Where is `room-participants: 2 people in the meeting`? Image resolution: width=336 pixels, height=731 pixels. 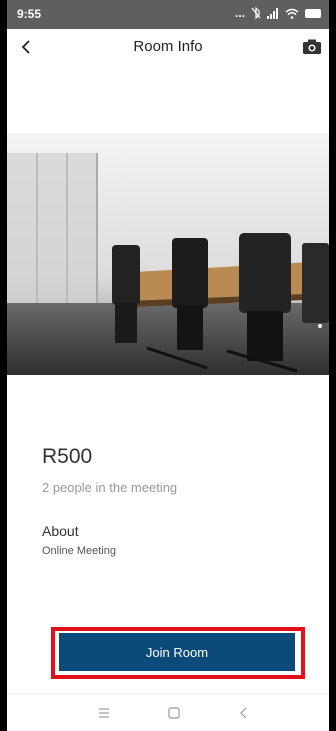
room-participants: 2 people in the meeting is located at coordinates (110, 487).